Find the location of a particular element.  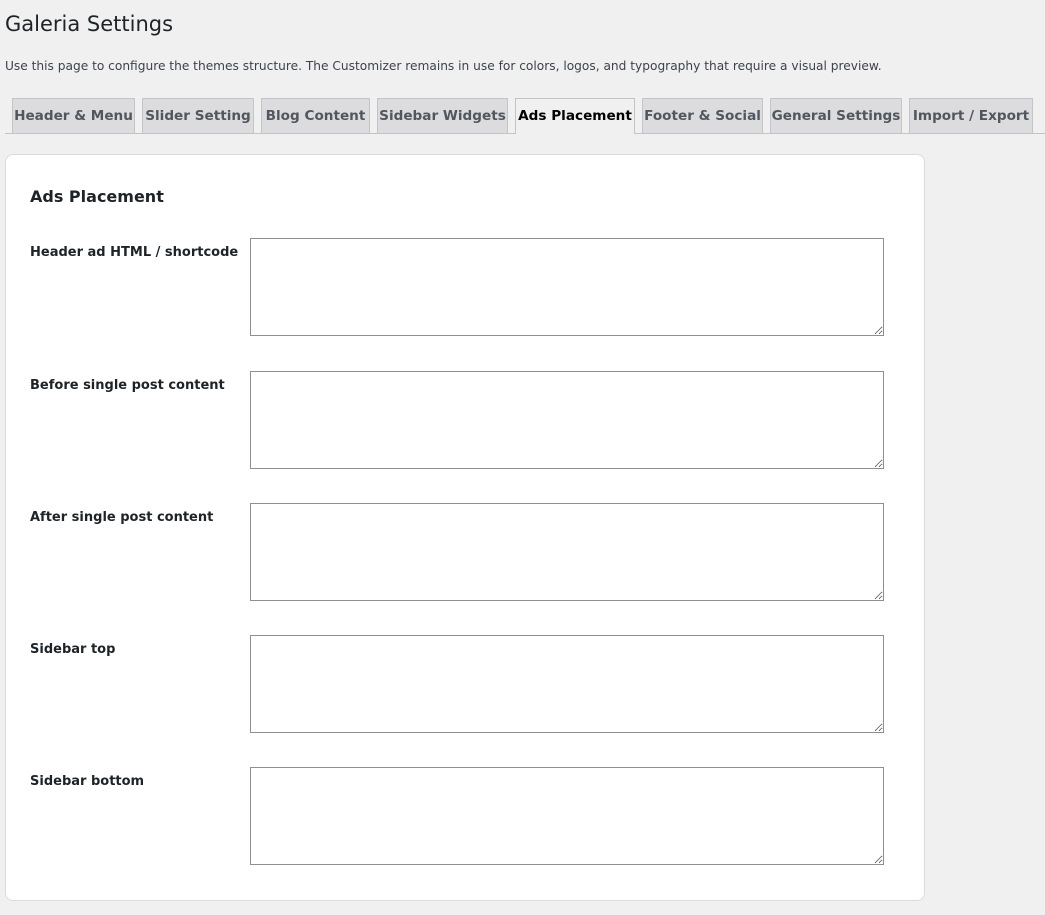

tab-import-export: Import / Export is located at coordinates (971, 115).